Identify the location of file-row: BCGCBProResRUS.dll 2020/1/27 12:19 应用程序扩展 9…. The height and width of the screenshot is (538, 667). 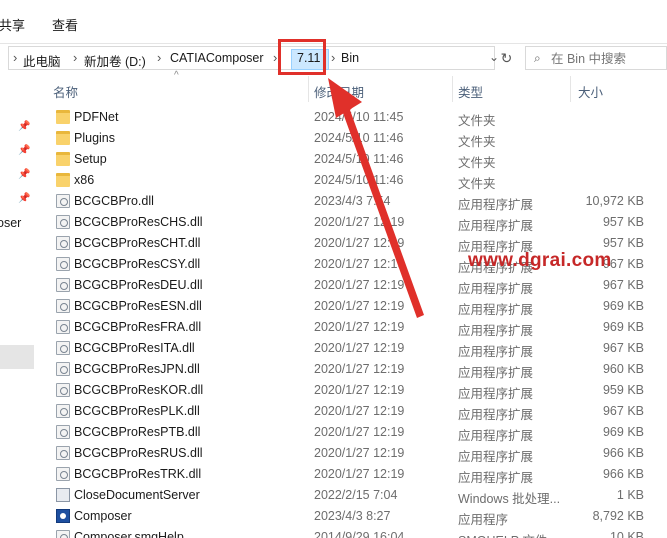
(351, 453).